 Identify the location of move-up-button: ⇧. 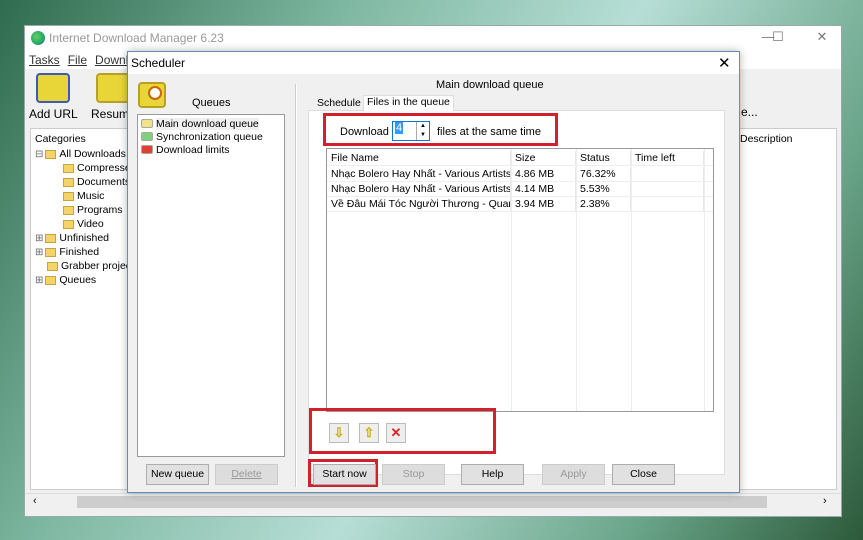
(369, 433).